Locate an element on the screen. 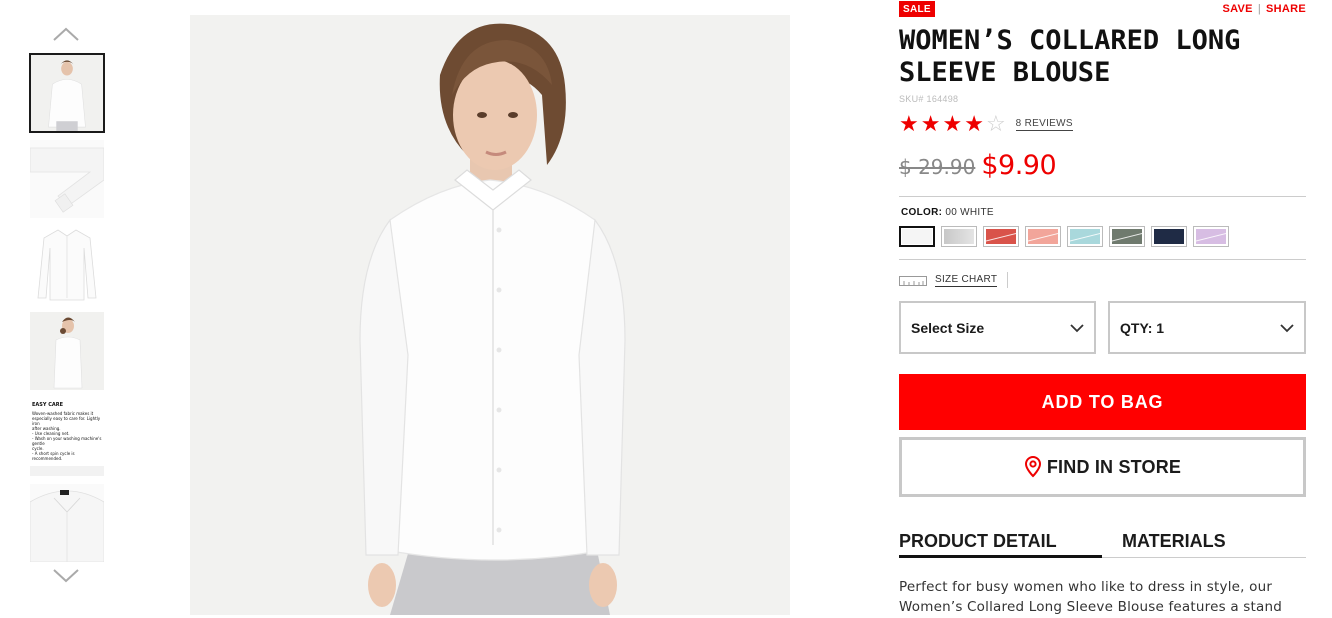  swatch-olive is located at coordinates (1127, 236).